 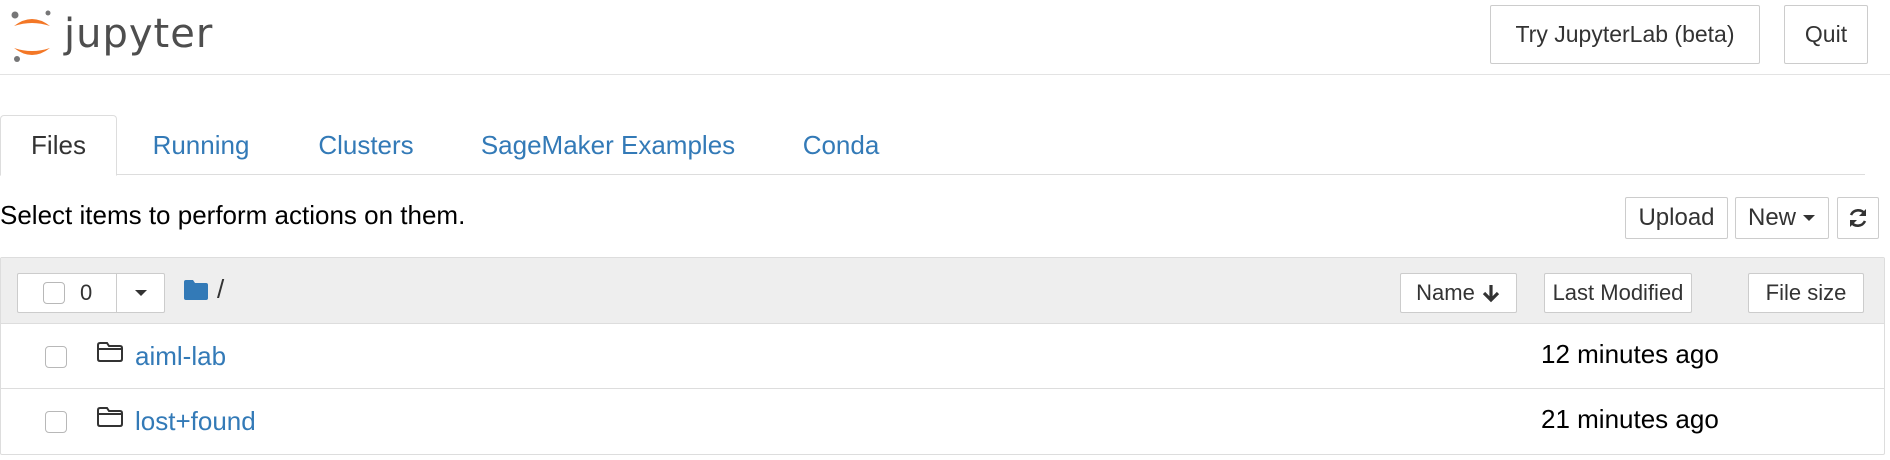 I want to click on file-list-header: 0 / Name Last Modified File size, so click(x=942, y=291).